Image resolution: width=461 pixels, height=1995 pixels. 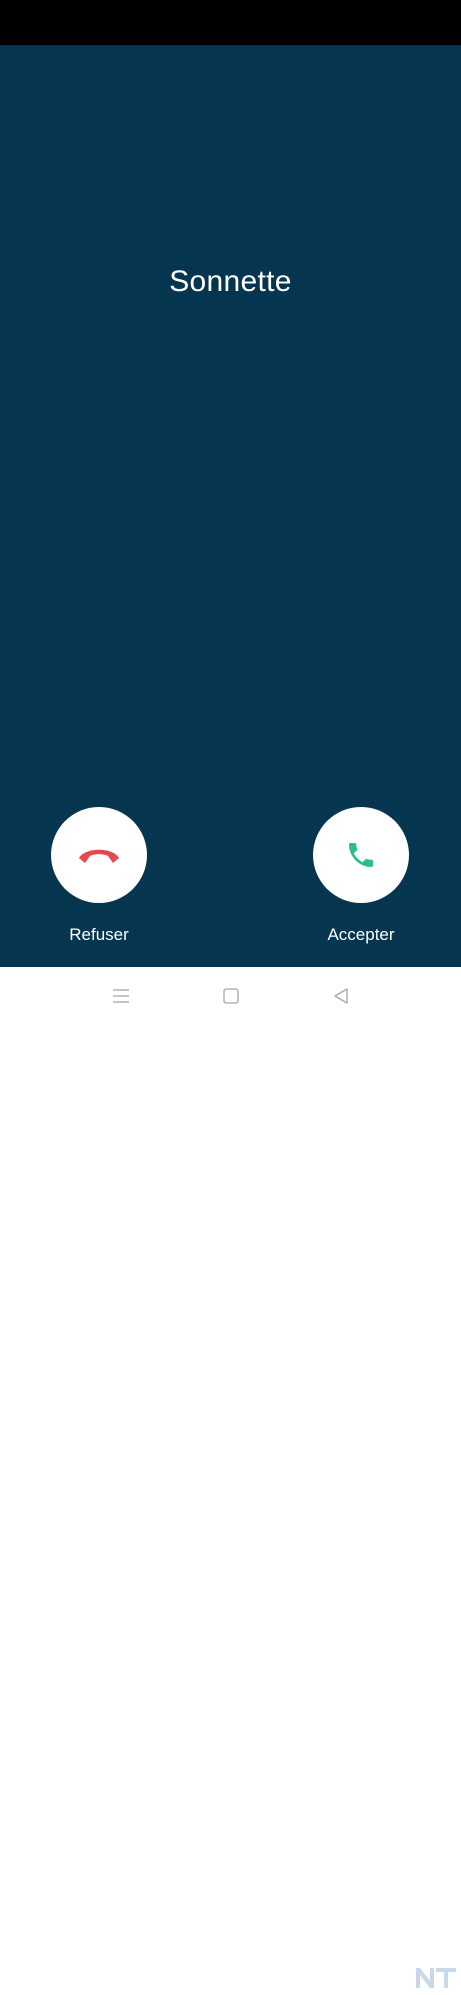 I want to click on back-button, so click(x=341, y=996).